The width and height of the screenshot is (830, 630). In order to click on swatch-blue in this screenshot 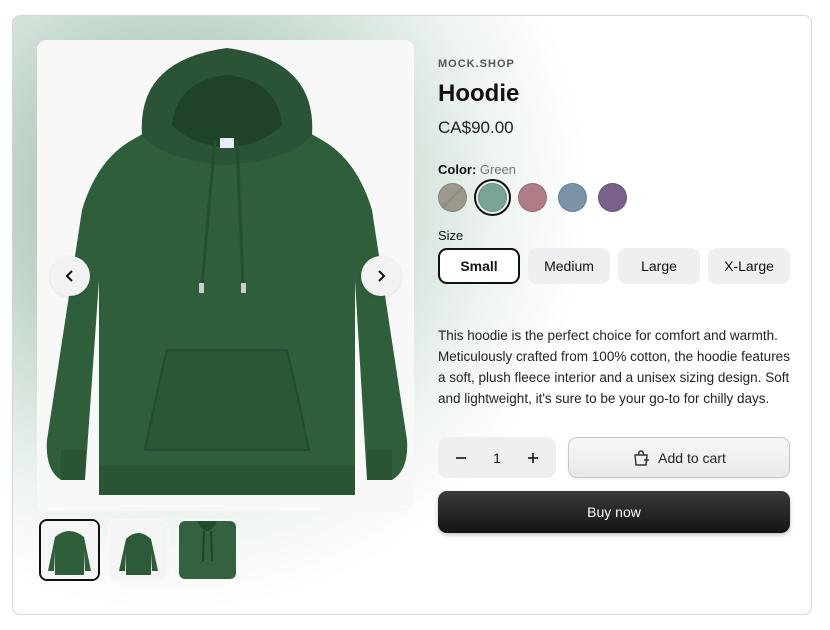, I will do `click(572, 197)`.